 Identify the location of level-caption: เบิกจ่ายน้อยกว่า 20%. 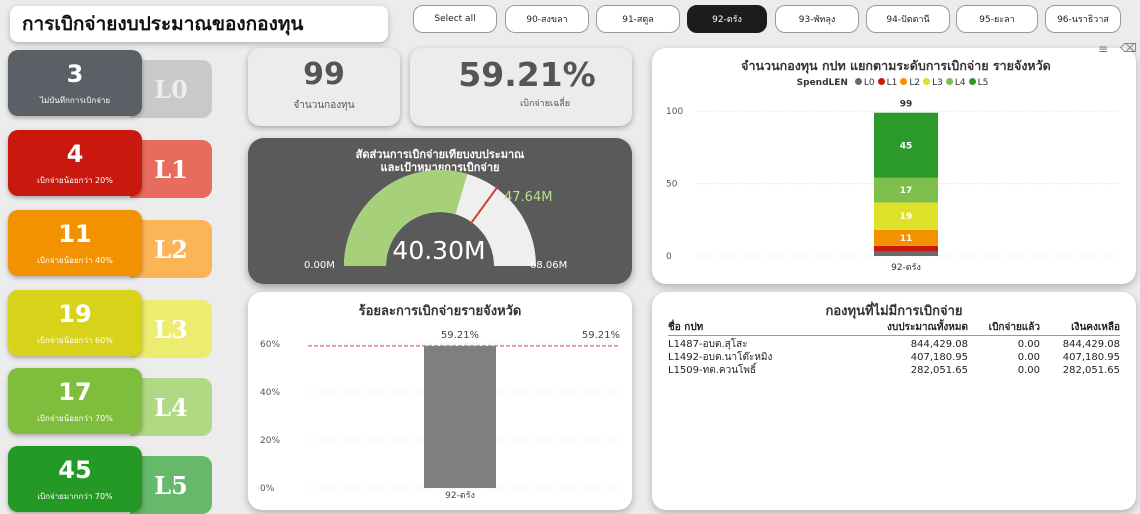
(75, 180).